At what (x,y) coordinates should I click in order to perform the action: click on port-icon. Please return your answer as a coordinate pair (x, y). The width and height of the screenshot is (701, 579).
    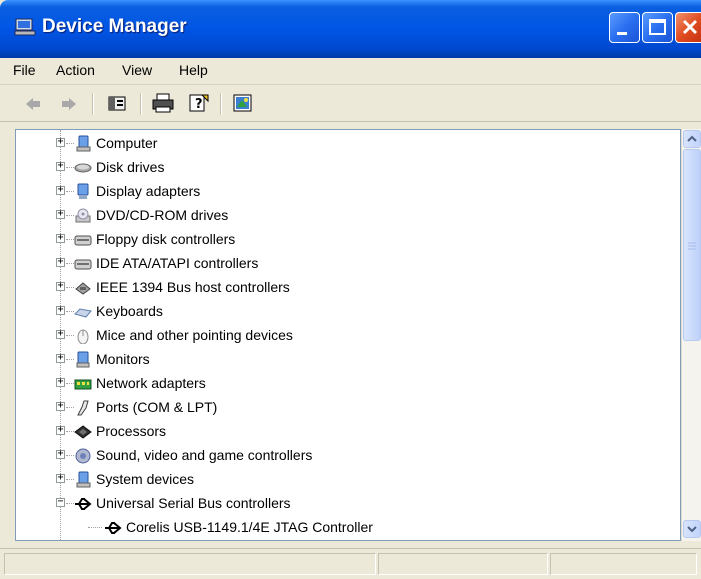
    Looking at the image, I should click on (83, 407).